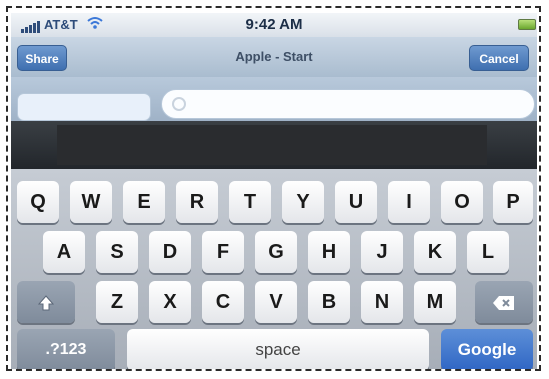 The height and width of the screenshot is (379, 549). I want to click on key-z: Z, so click(117, 302).